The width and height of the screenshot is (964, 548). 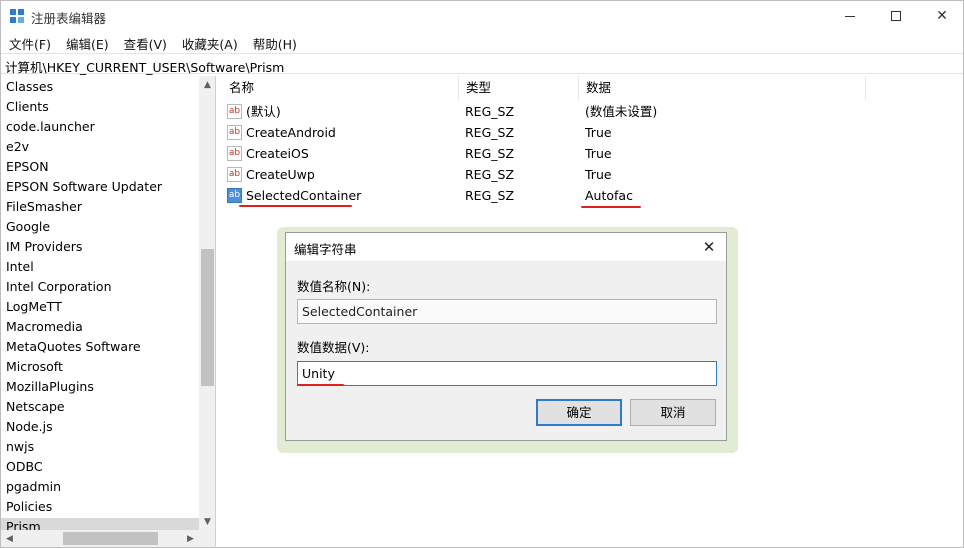 I want to click on scroll-left-icon: ◀, so click(x=9, y=538).